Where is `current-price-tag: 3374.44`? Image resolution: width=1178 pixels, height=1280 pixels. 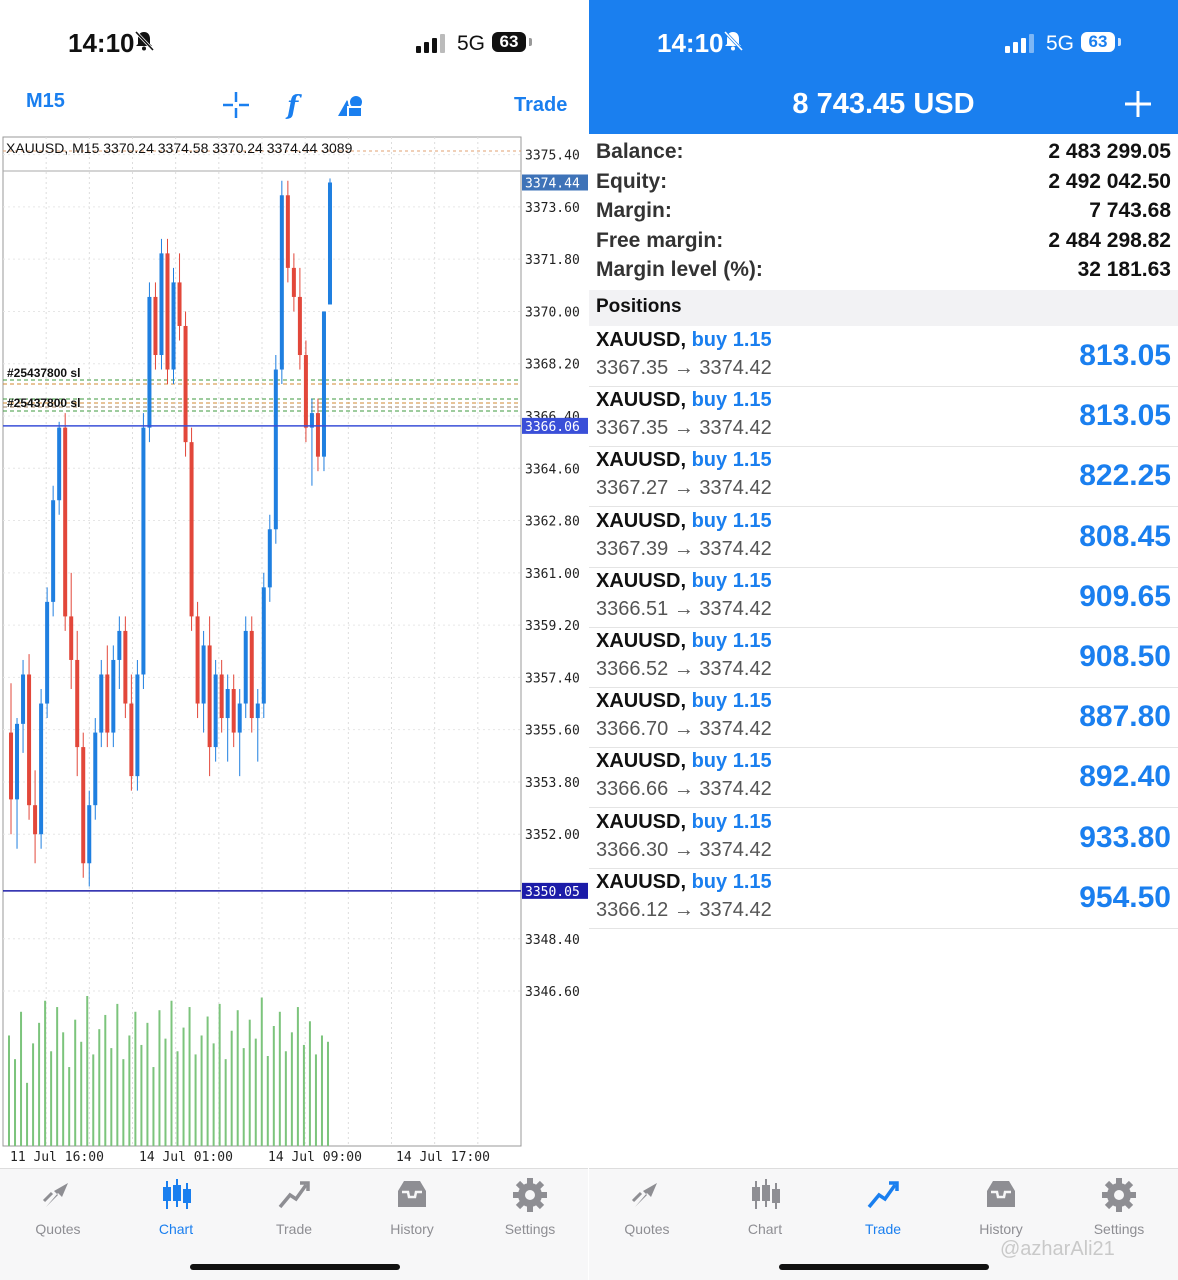
current-price-tag: 3374.44 is located at coordinates (552, 183).